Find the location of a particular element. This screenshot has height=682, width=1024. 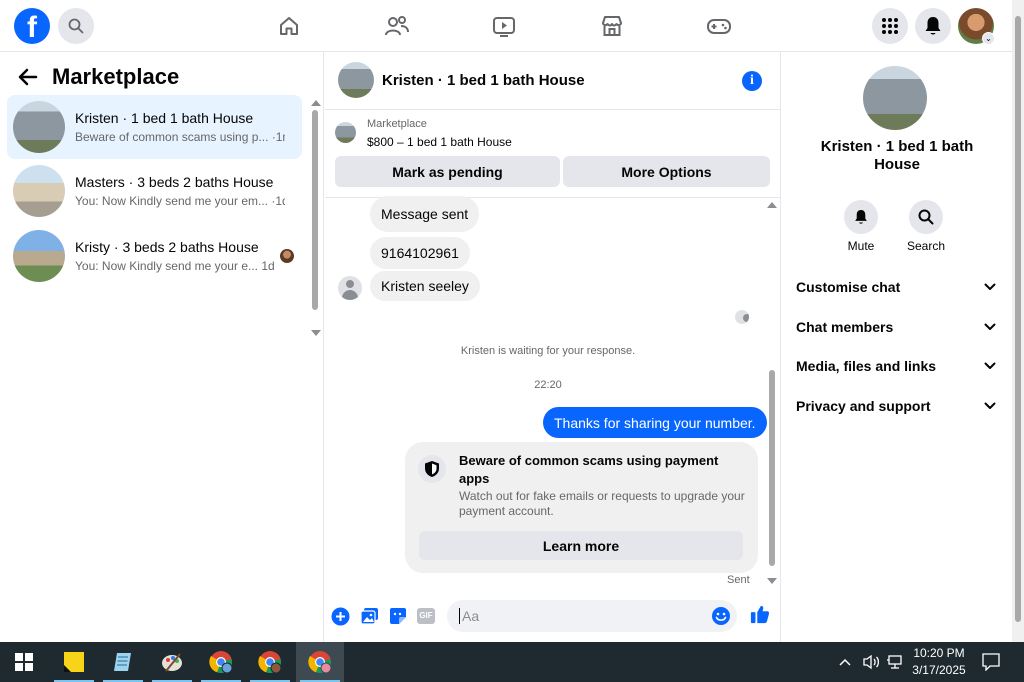

message-bubble-in: 9164102961 is located at coordinates (420, 253).